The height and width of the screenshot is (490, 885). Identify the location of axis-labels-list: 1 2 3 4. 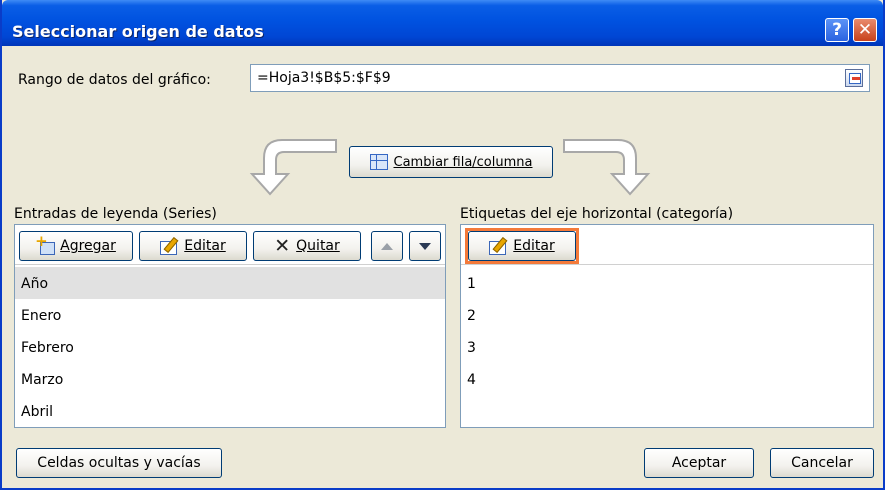
(667, 331).